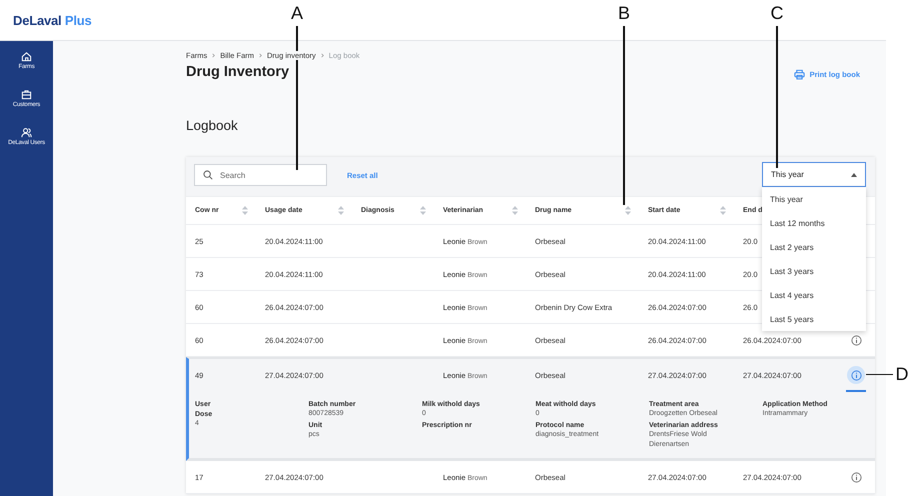  I want to click on callout-label: A, so click(297, 13).